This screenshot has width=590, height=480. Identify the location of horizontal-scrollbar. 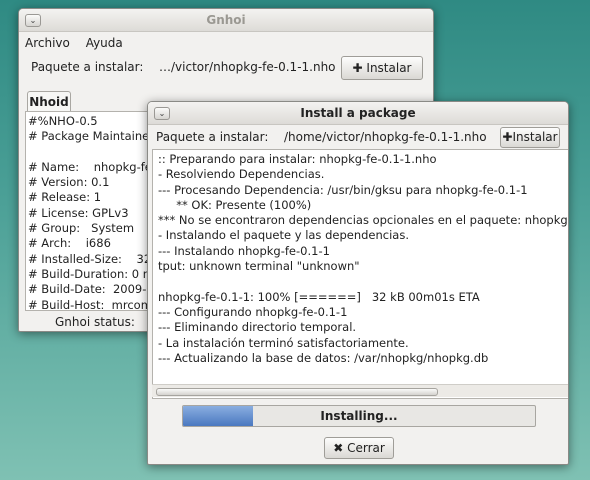
(360, 390).